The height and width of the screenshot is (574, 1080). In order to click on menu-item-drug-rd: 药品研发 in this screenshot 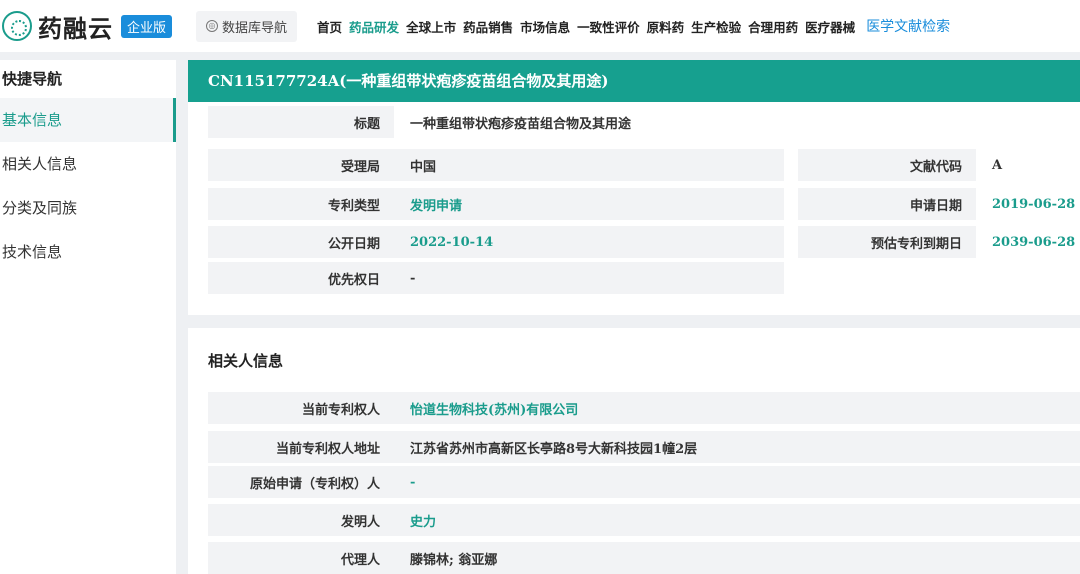, I will do `click(374, 26)`.